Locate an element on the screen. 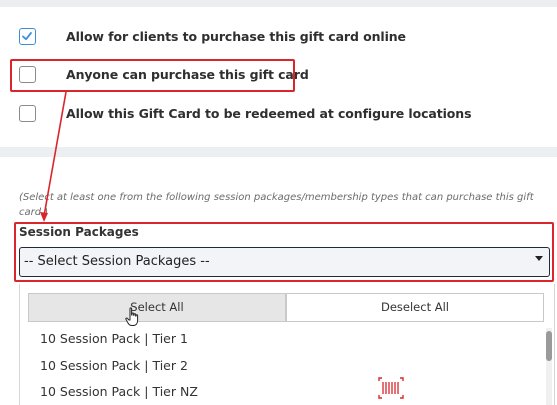  barcode-scan-icon is located at coordinates (391, 388).